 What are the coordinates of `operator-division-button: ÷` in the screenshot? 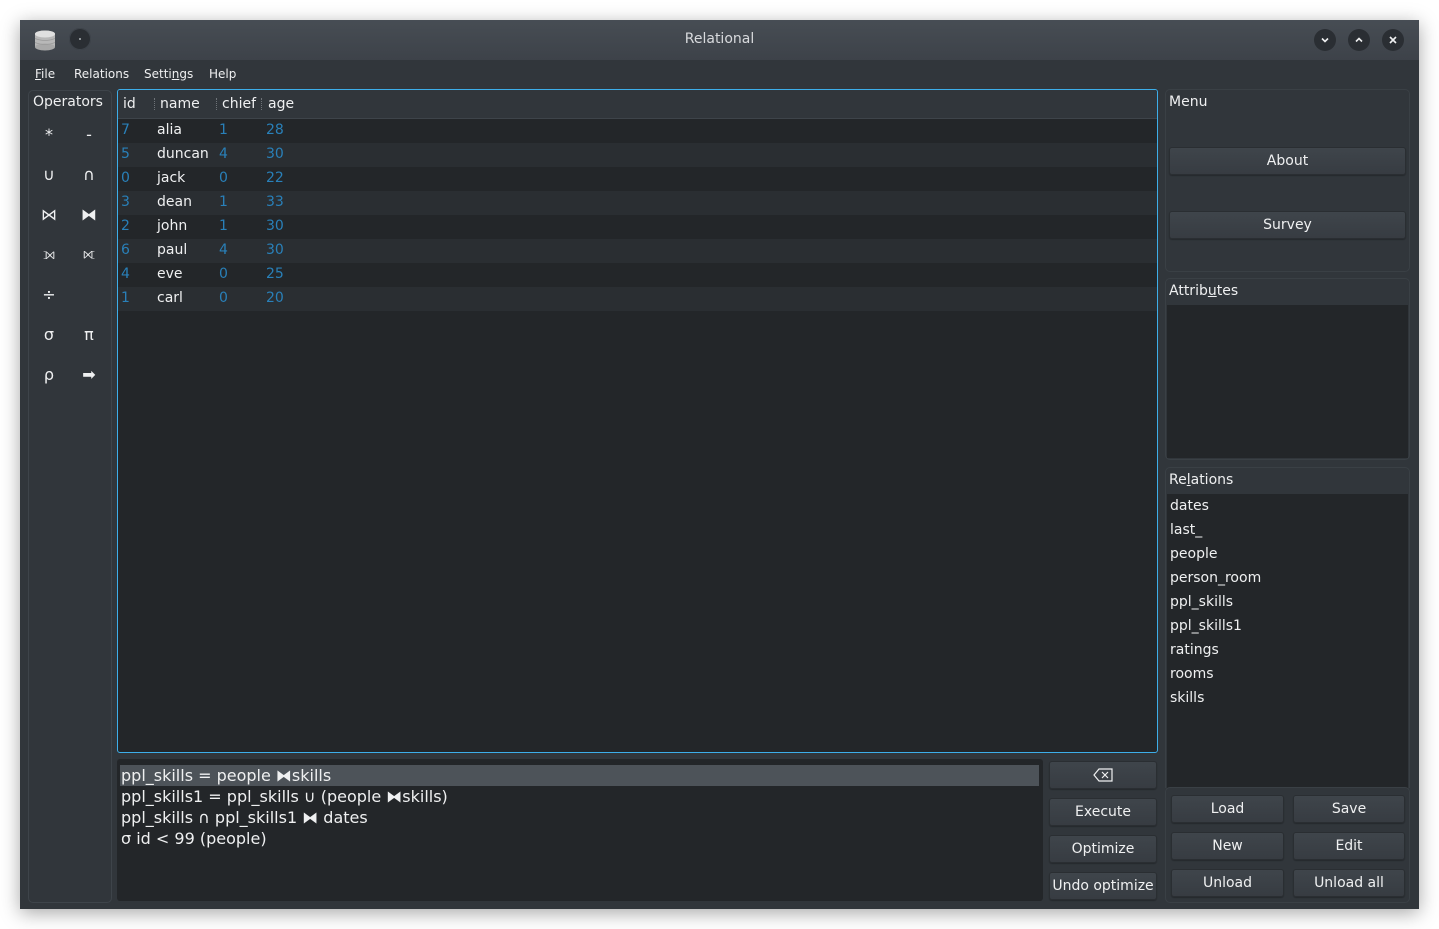 It's located at (49, 294).